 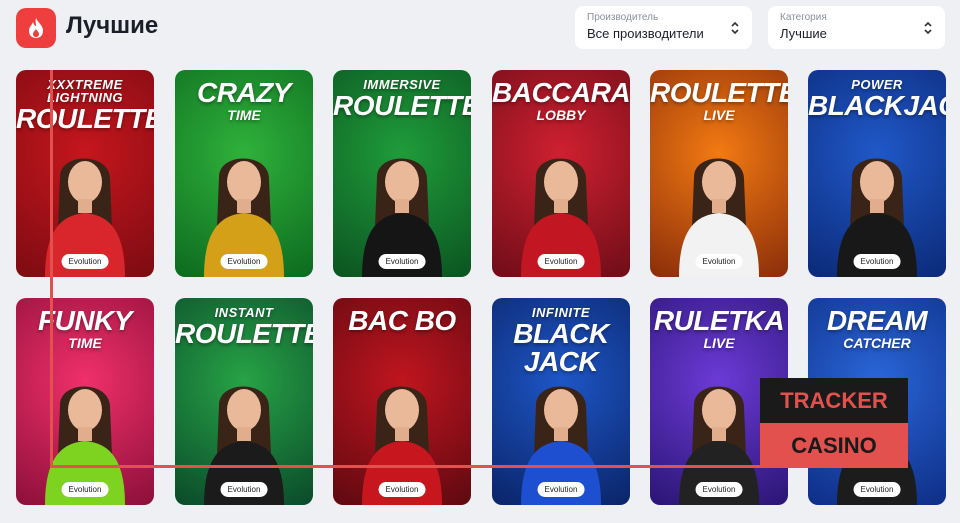 I want to click on game-title: BACCARAT LOBBY, so click(x=561, y=100).